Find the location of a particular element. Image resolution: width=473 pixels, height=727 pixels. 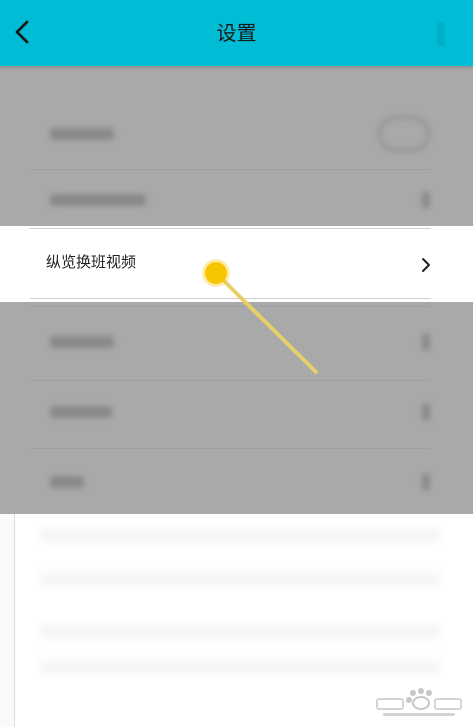

back-button is located at coordinates (22, 32).